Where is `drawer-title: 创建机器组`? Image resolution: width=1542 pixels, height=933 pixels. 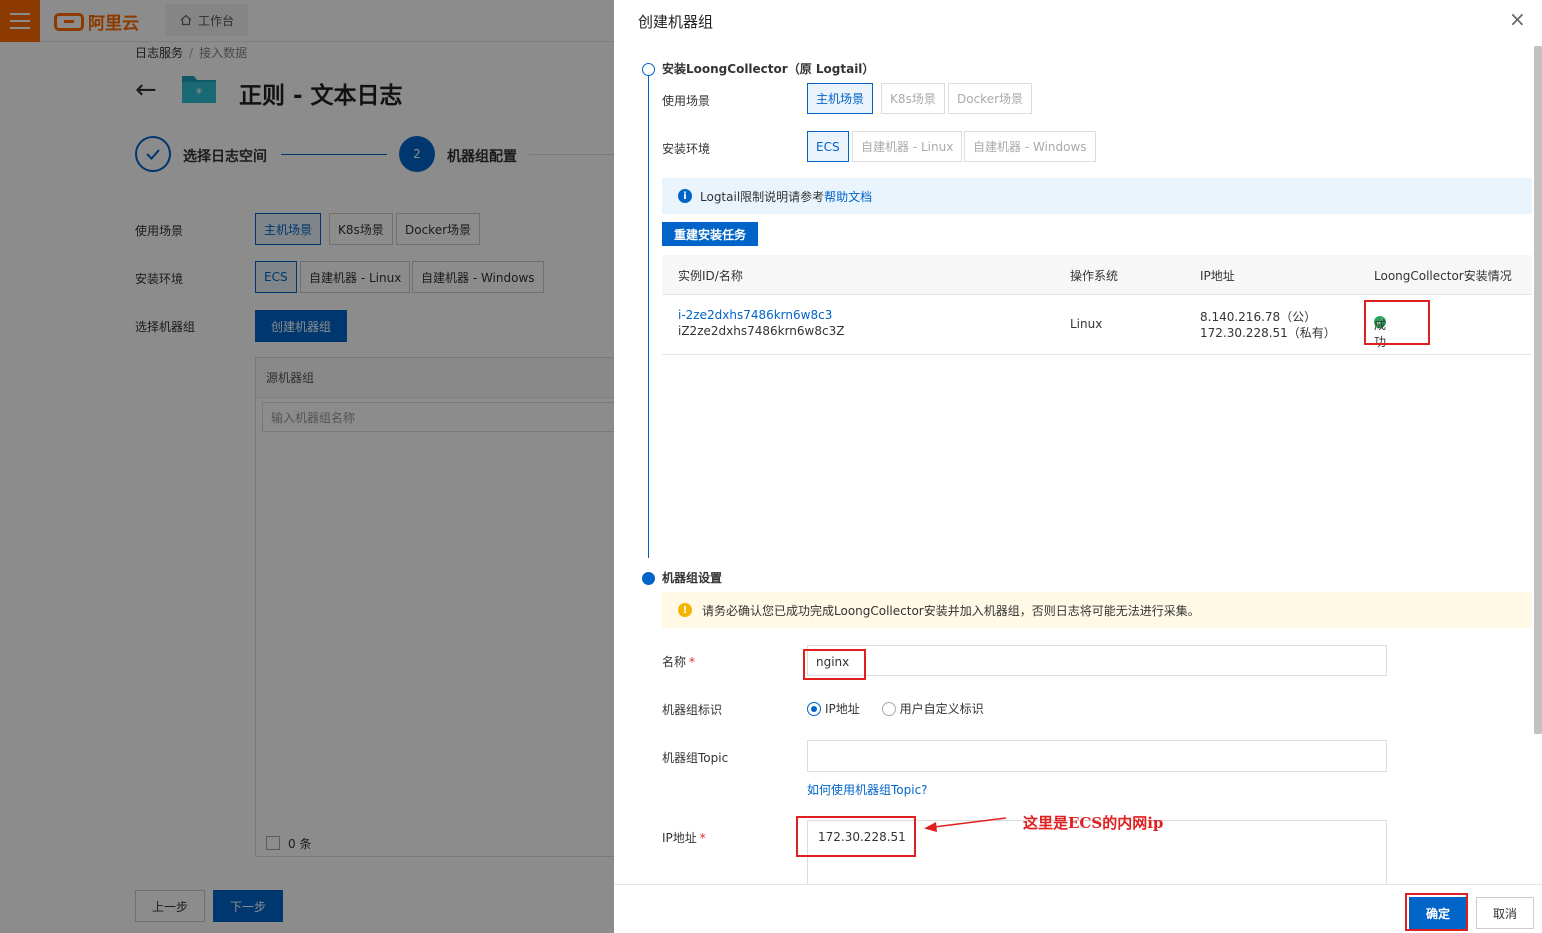 drawer-title: 创建机器组 is located at coordinates (676, 22).